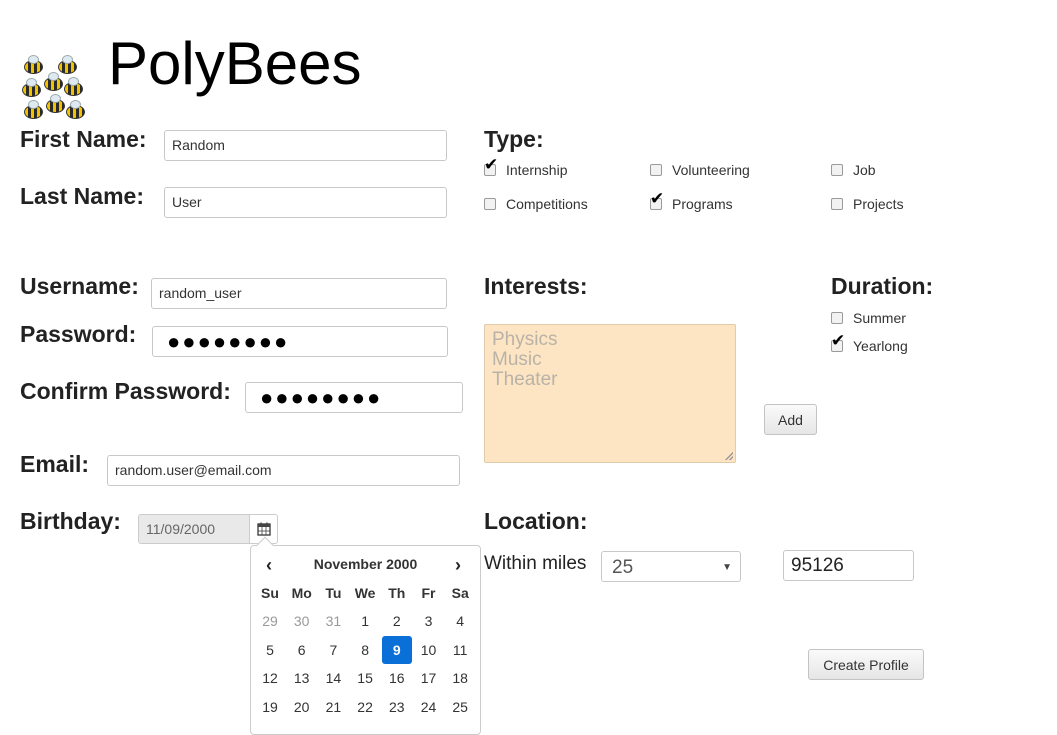 The height and width of the screenshot is (735, 1057). What do you see at coordinates (283, 470) in the screenshot?
I see `email-input: random.user@email.com` at bounding box center [283, 470].